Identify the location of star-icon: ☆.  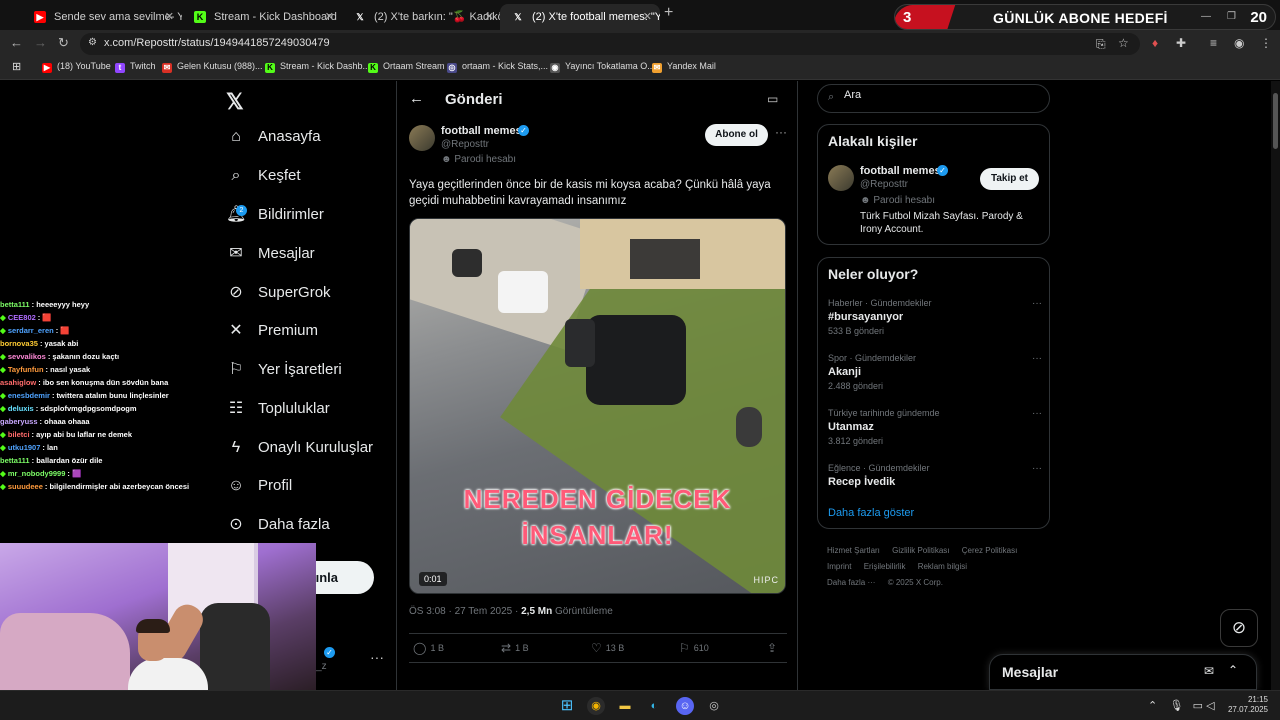
(1123, 43).